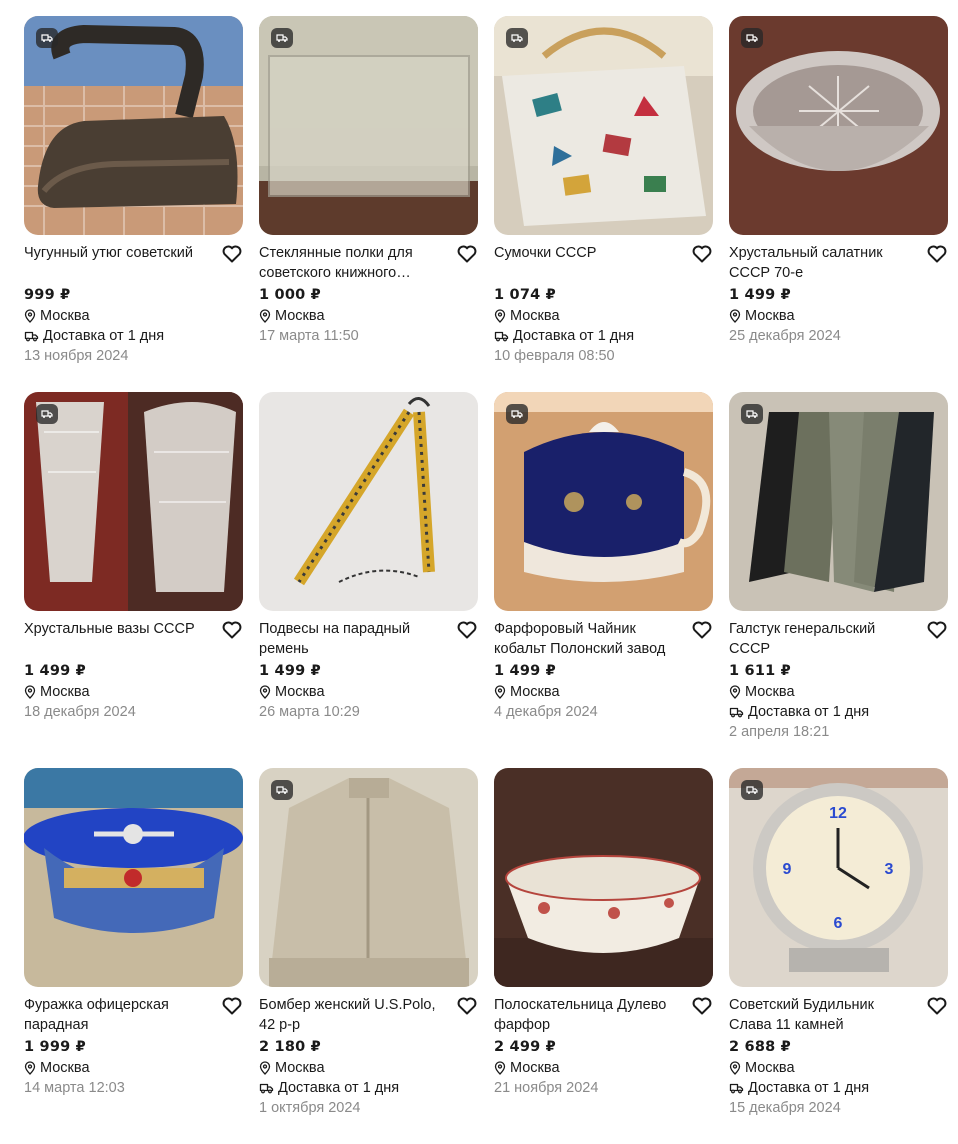 This screenshot has width=958, height=1144. Describe the element at coordinates (821, 263) in the screenshot. I see `listing-title: Хрустальный салатник СССР 70-е` at that location.